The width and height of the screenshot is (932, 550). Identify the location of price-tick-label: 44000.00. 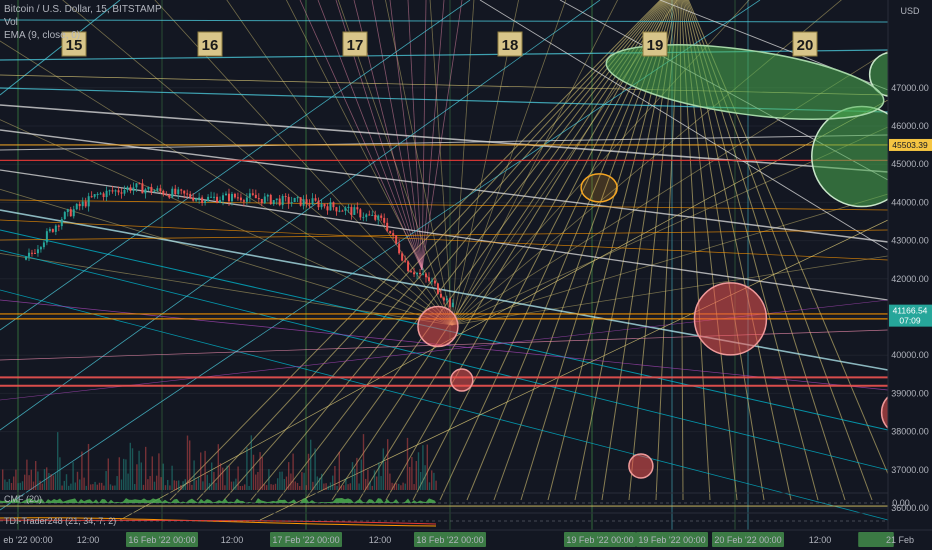
(910, 202).